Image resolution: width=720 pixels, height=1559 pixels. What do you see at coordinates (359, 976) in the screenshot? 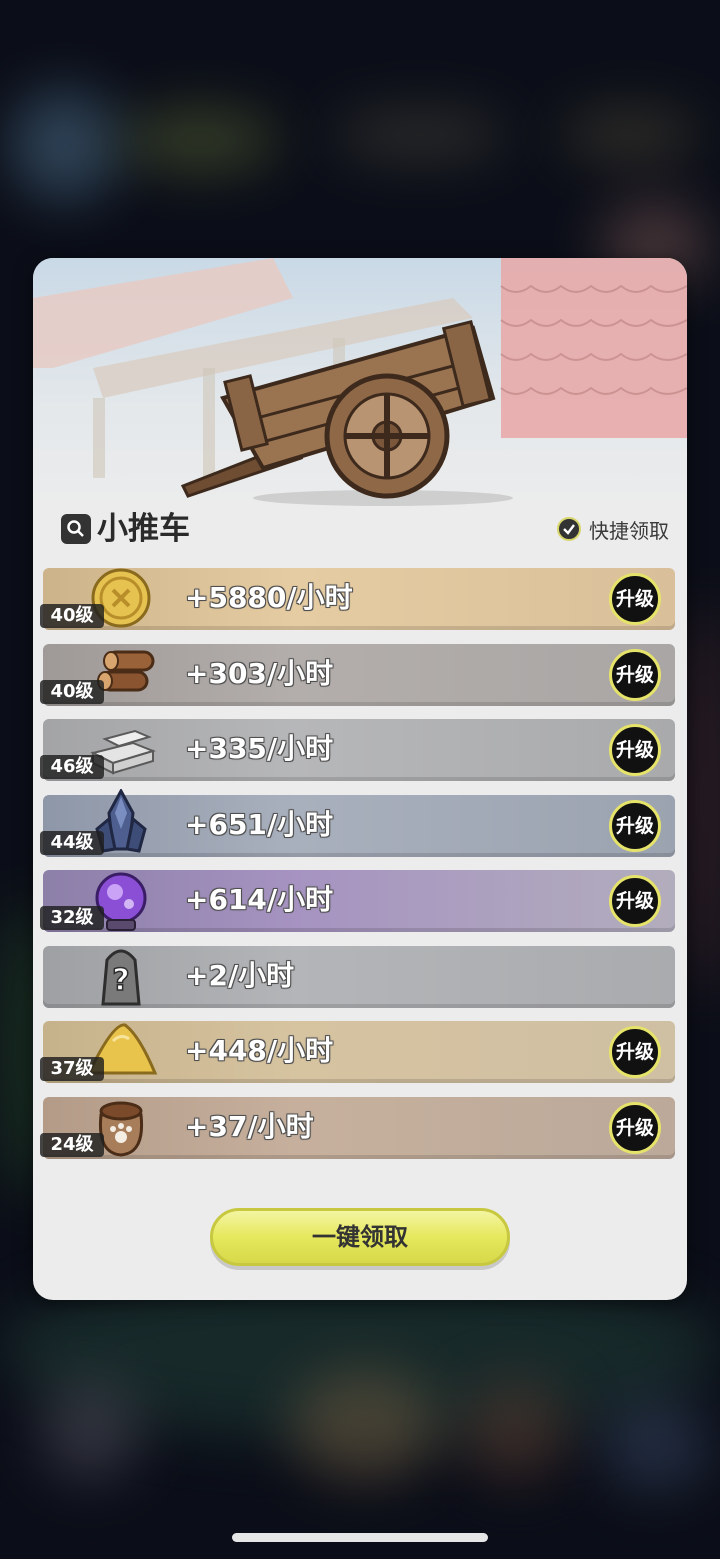
I see `resource-row-mystery: ? +2/小时` at bounding box center [359, 976].